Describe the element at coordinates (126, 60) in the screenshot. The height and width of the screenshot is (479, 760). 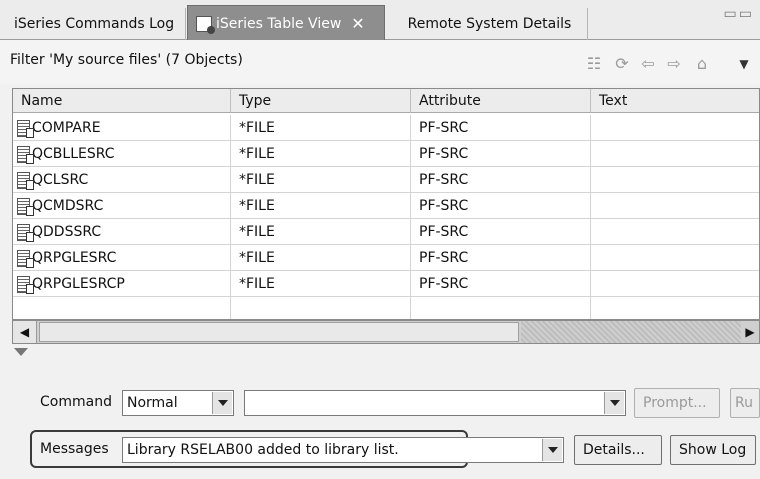
I see `filter-label: Filter 'My source files' (7 Objects)` at that location.